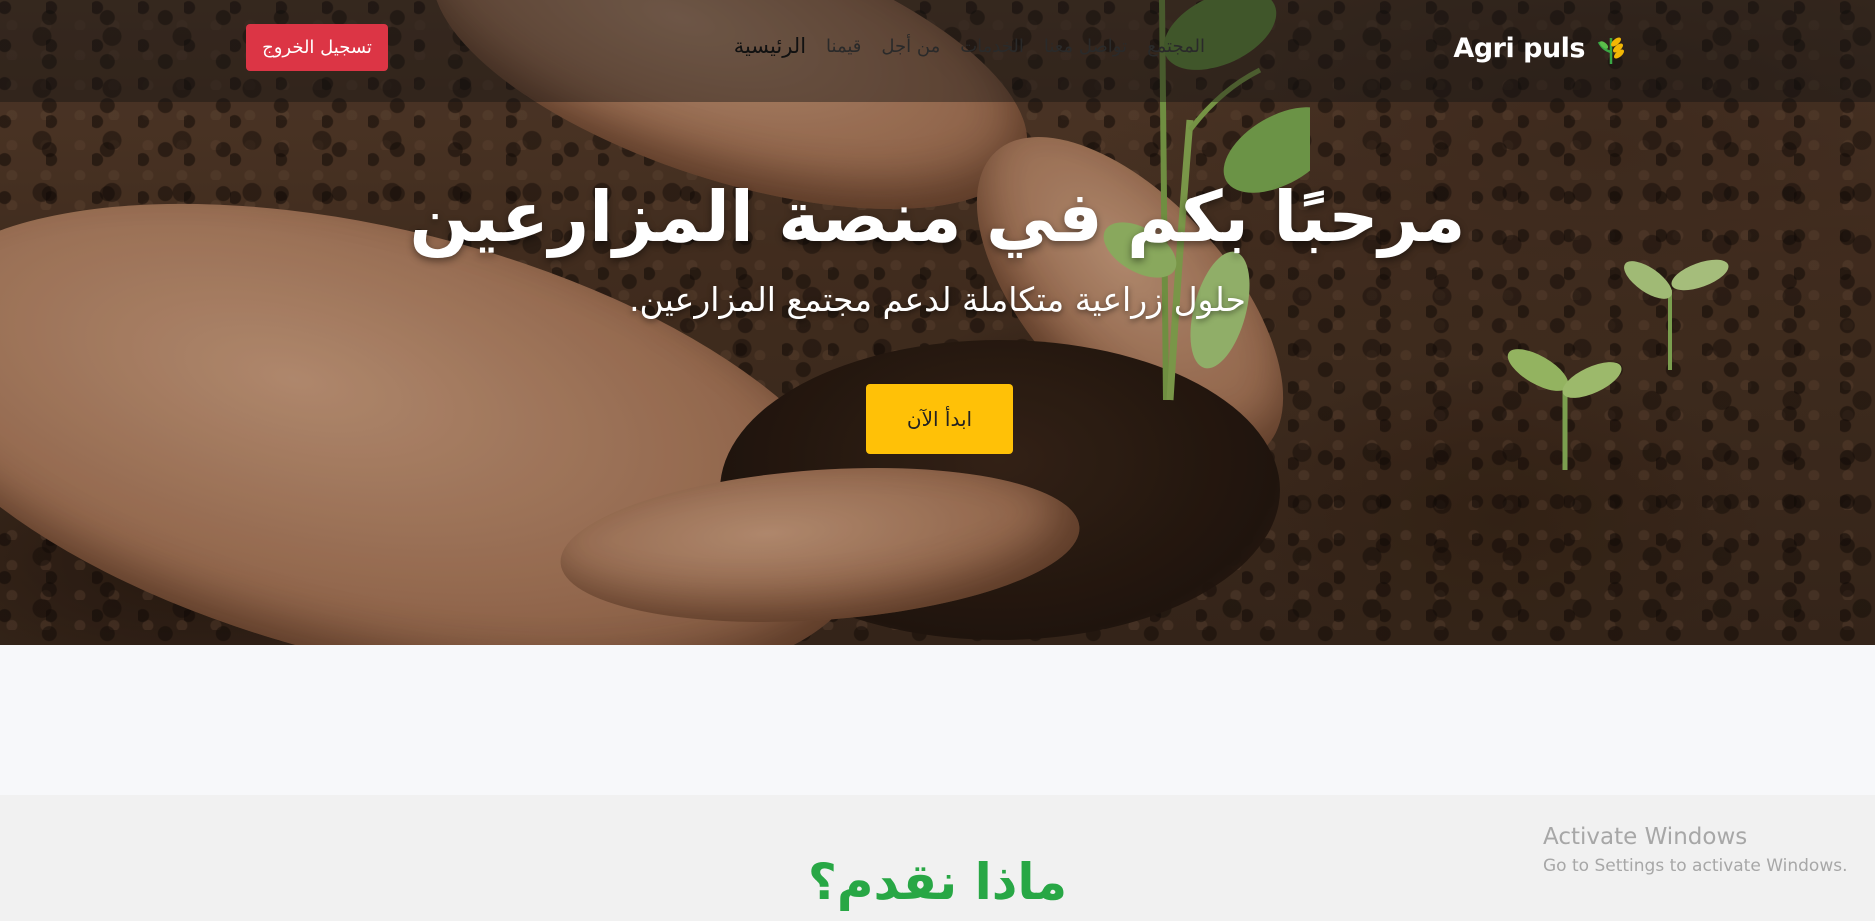  Describe the element at coordinates (1610, 50) in the screenshot. I see `wheat-icon` at that location.